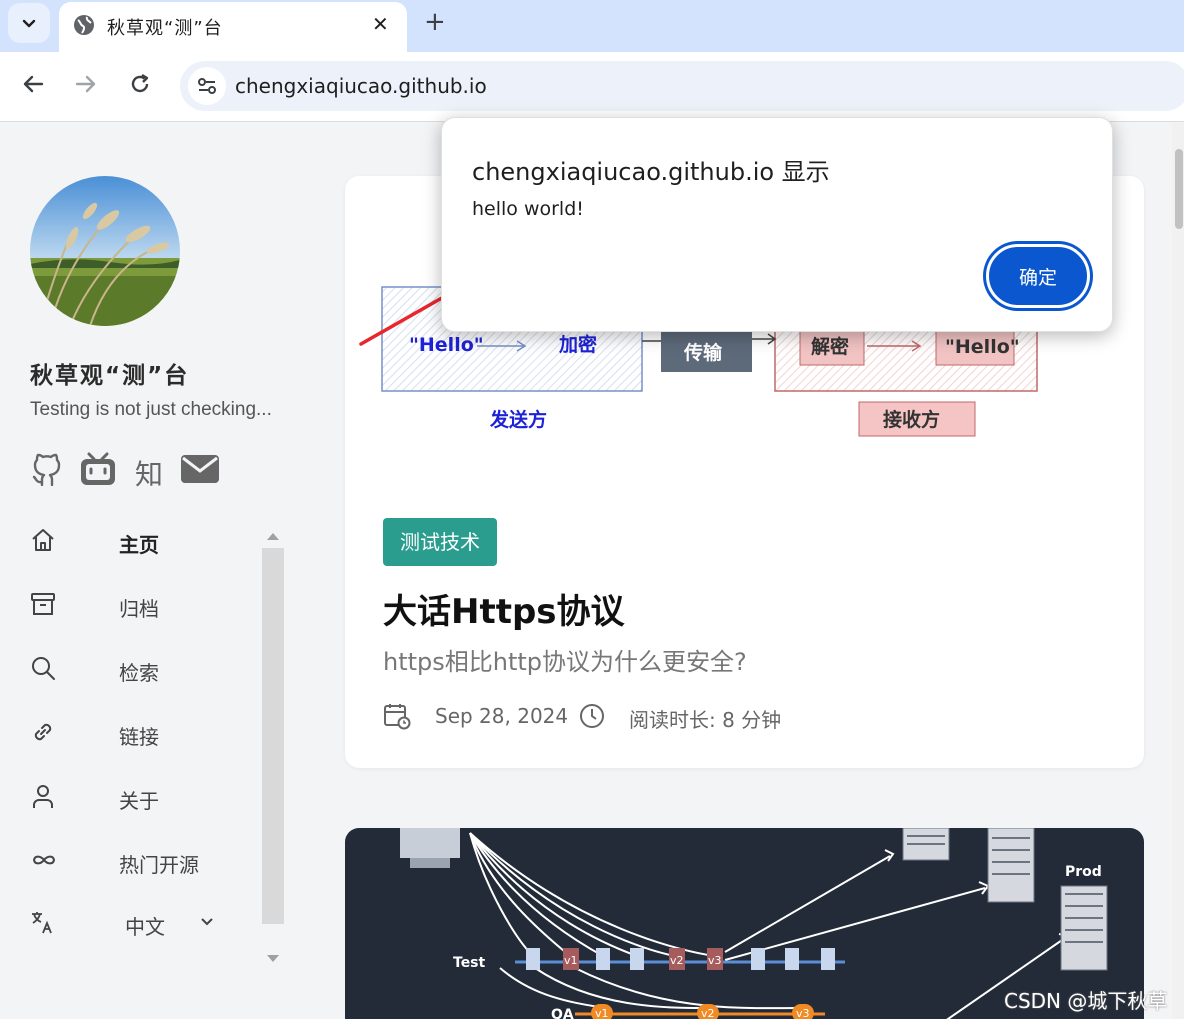  Describe the element at coordinates (397, 717) in the screenshot. I see `calendar-clock-icon` at that location.